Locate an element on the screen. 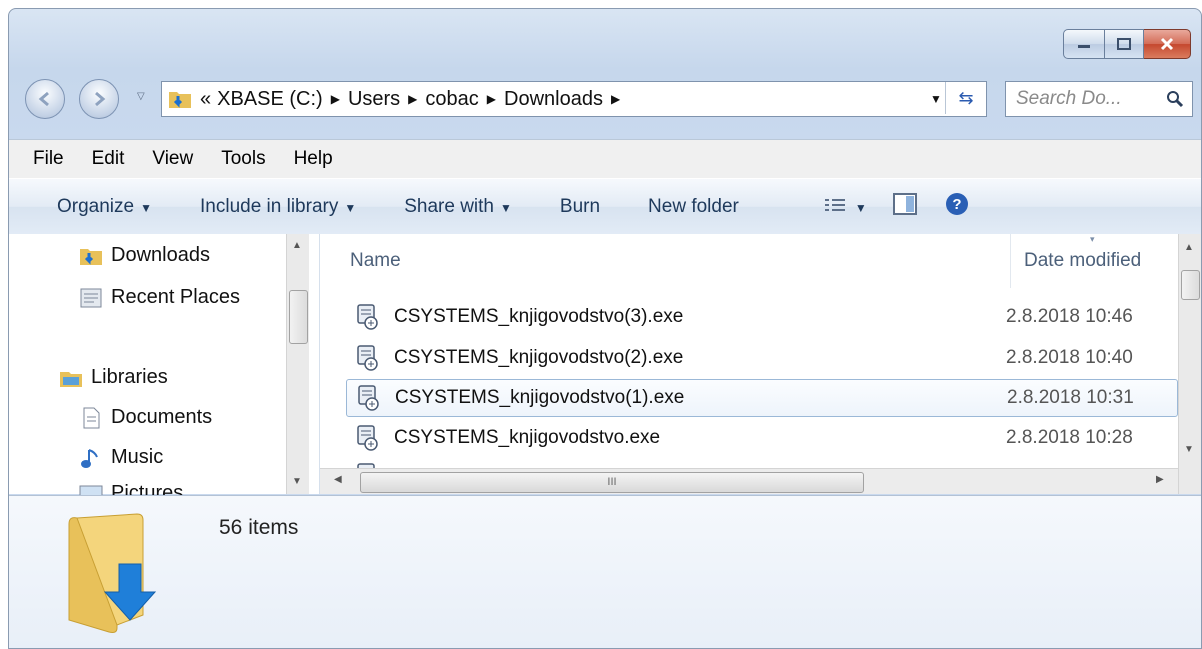 The image size is (1202, 649). breadcrumb-downloads: Downloads is located at coordinates (553, 99).